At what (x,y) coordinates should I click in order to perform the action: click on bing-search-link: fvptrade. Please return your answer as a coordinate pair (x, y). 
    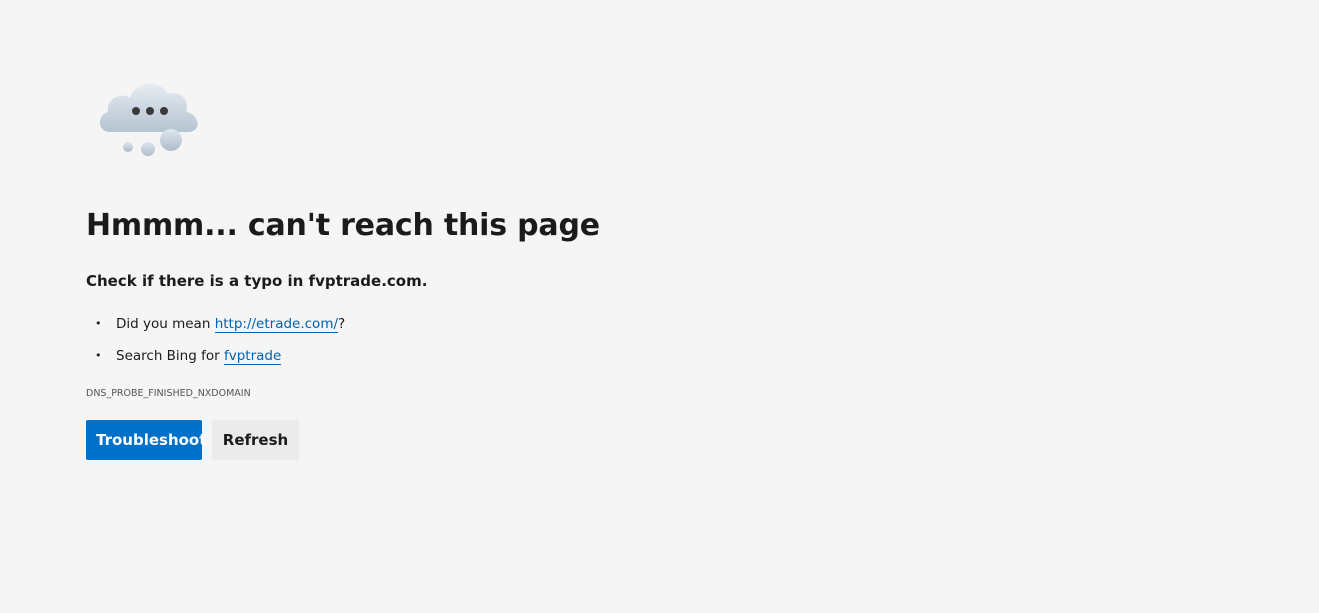
    Looking at the image, I should click on (252, 356).